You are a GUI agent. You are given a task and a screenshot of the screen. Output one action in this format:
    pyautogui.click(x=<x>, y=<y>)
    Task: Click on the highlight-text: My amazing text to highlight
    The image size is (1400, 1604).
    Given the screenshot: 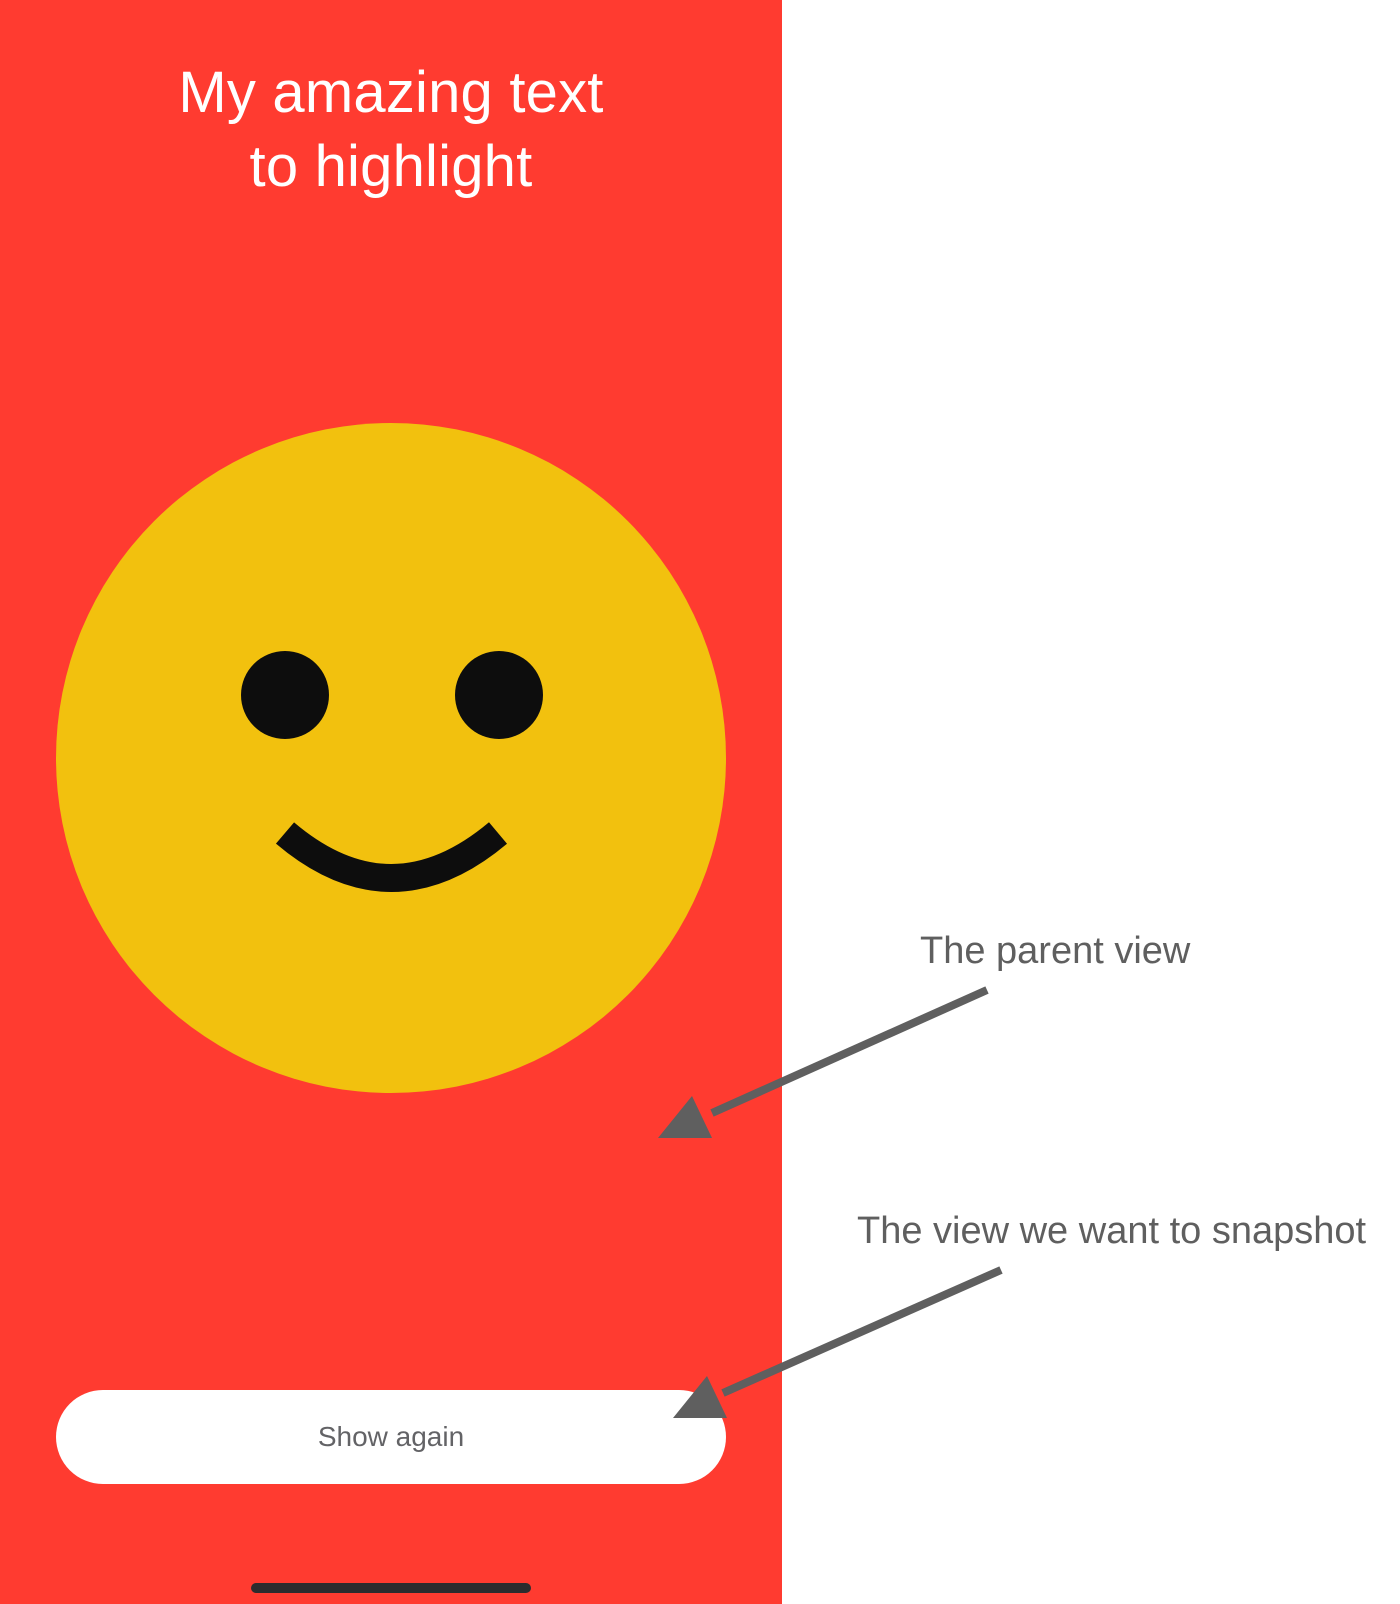 What is the action you would take?
    pyautogui.click(x=391, y=130)
    